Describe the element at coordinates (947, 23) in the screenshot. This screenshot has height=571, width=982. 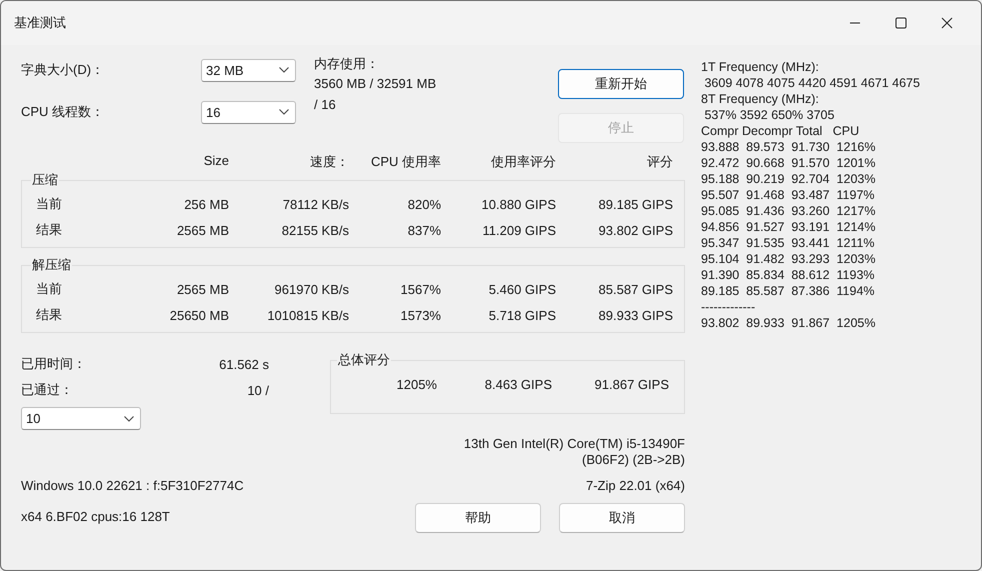
I see `close-icon` at that location.